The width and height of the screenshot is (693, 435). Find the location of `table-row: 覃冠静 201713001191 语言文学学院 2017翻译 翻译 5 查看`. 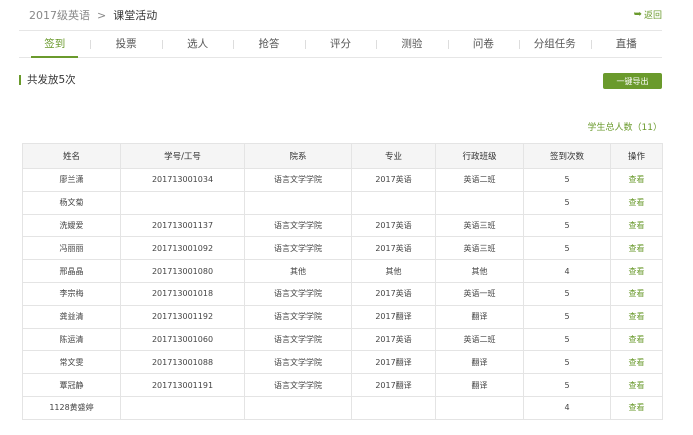

table-row: 覃冠静 201713001191 语言文学学院 2017翻译 翻译 5 查看 is located at coordinates (342, 385).